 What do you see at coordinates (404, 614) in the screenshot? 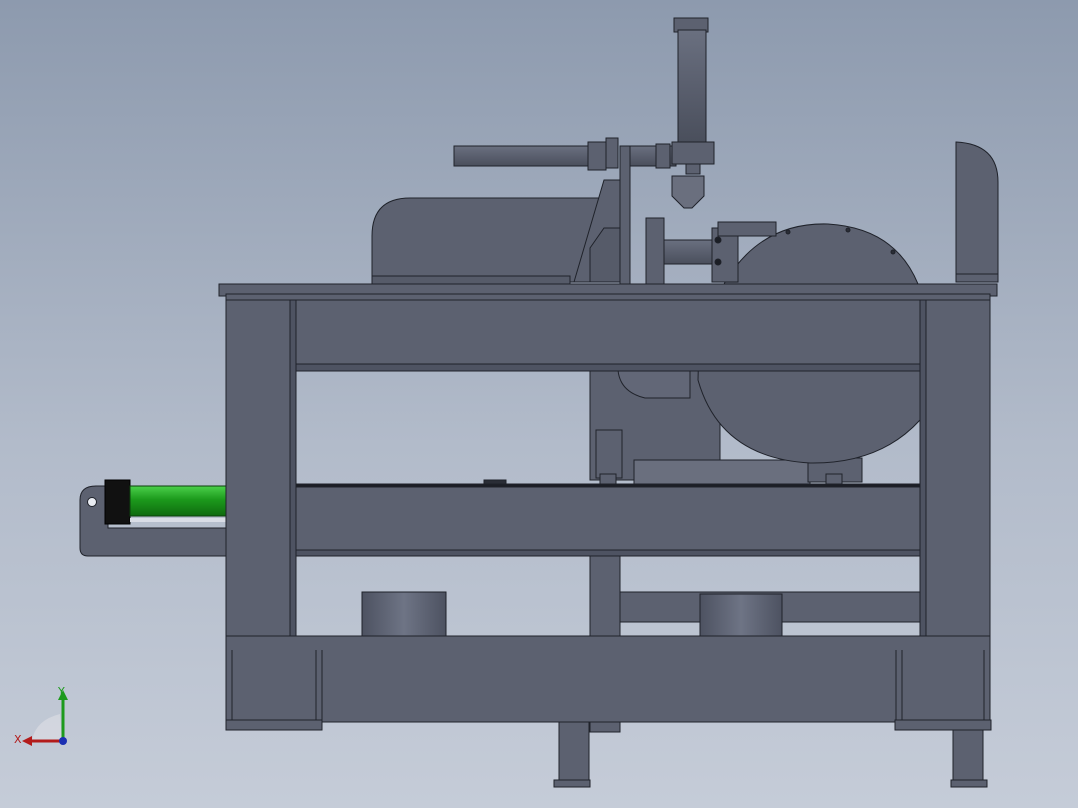
I see `lower-block-left` at bounding box center [404, 614].